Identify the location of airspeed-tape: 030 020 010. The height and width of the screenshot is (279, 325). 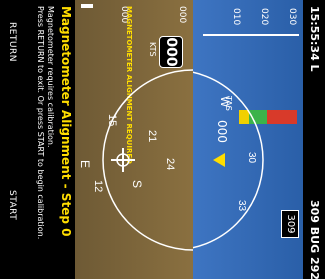
(249, 24).